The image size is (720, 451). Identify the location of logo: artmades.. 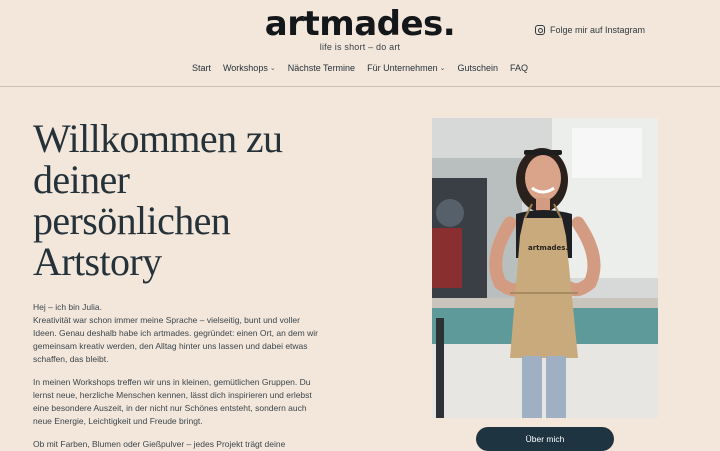
(360, 24).